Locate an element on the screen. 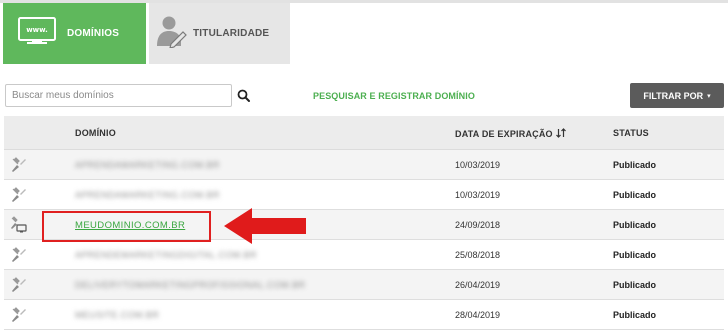 The image size is (728, 332). column-header-expiration: DATA DE EXPIRAÇÃO is located at coordinates (510, 134).